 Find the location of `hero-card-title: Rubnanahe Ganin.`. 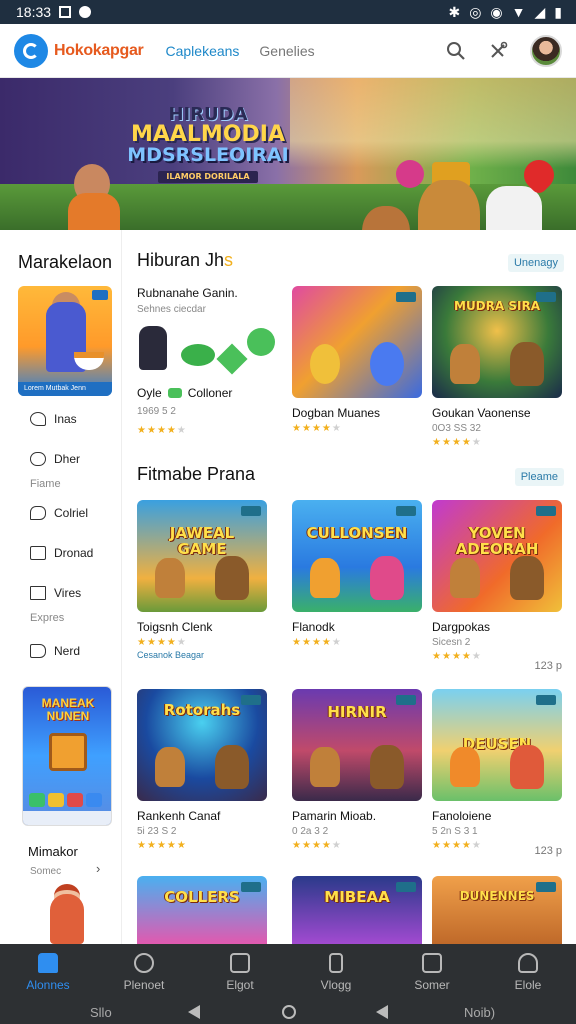

hero-card-title: Rubnanahe Ganin. is located at coordinates (187, 293).